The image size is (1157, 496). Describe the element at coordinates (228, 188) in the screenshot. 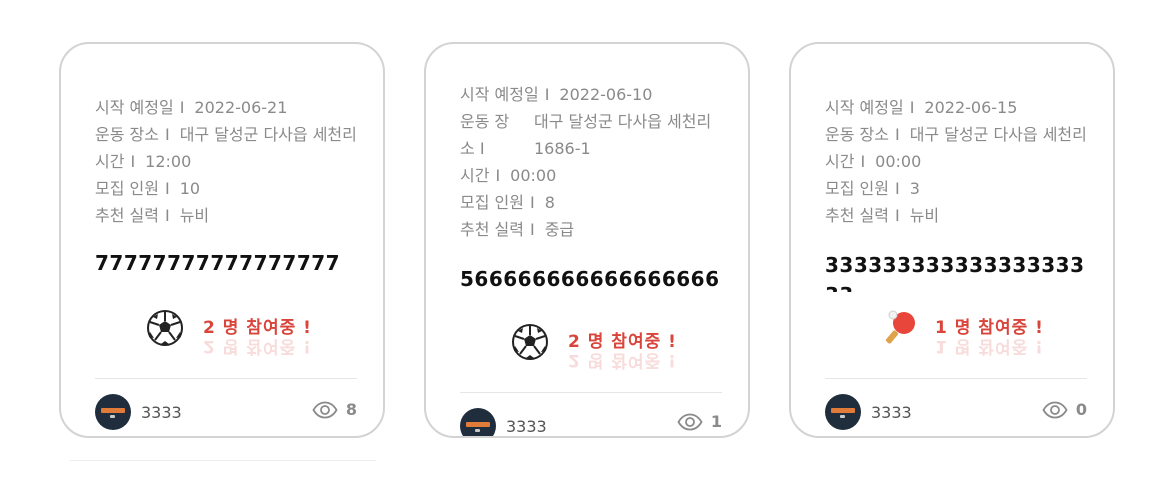

I see `people-row: 모집 인원 I 10` at that location.